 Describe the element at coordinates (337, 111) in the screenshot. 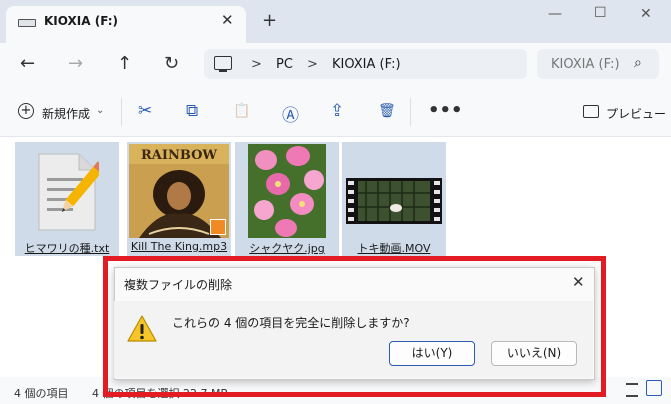

I see `share-icon: ⇪` at that location.